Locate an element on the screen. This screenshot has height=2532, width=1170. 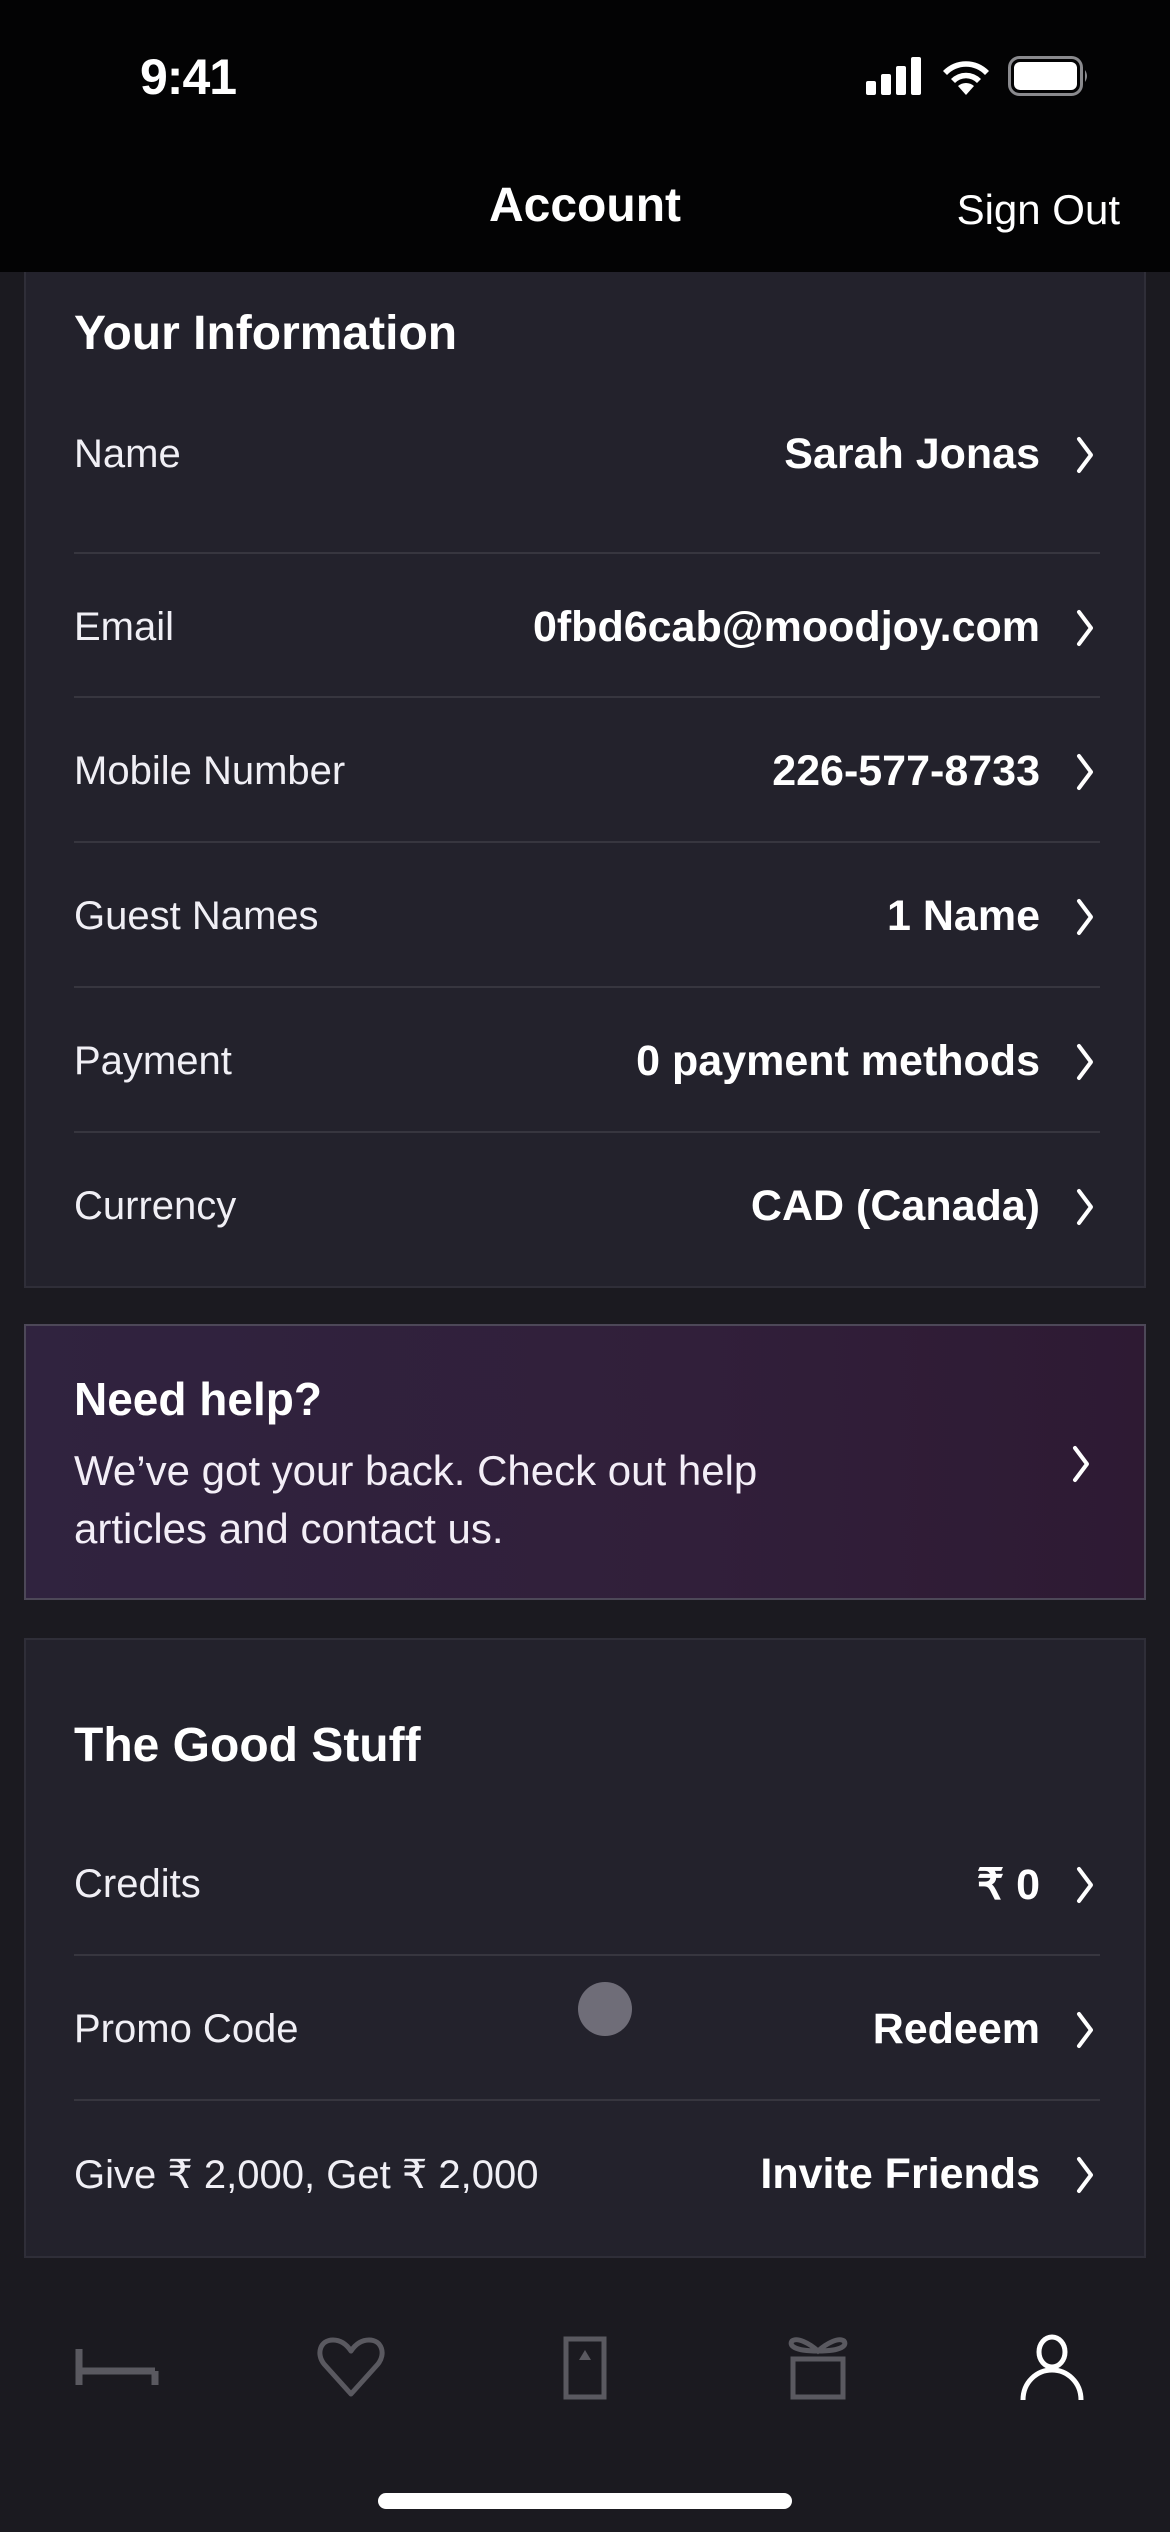
credits-row: Credits ₹ 0 is located at coordinates (587, 1884).